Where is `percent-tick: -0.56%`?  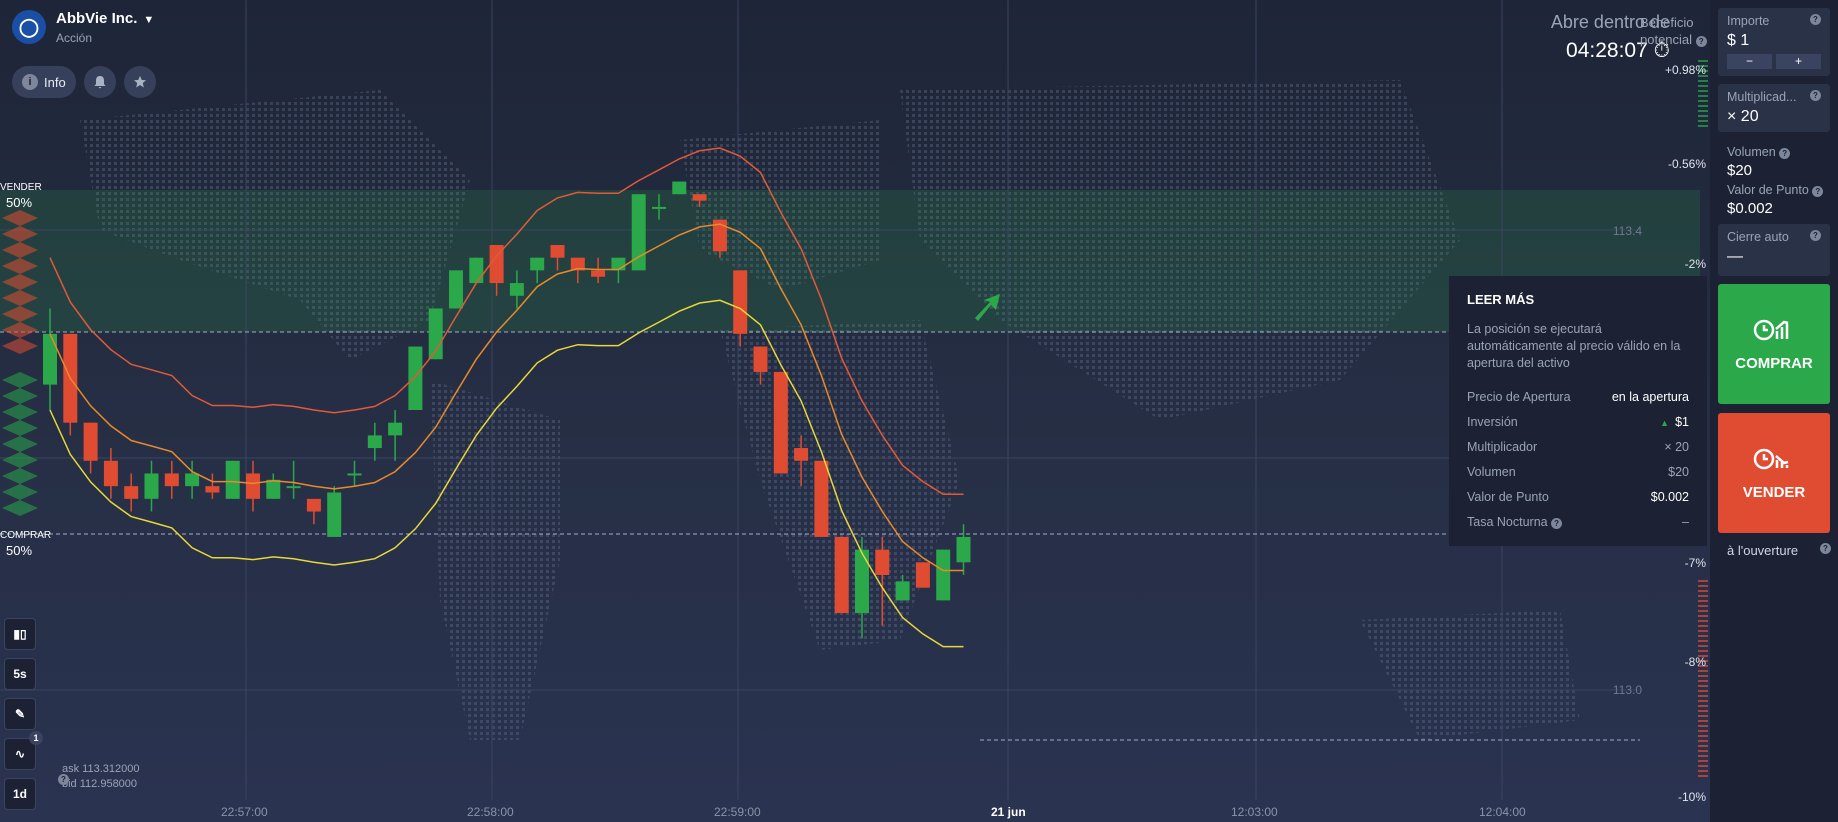
percent-tick: -0.56% is located at coordinates (1686, 164).